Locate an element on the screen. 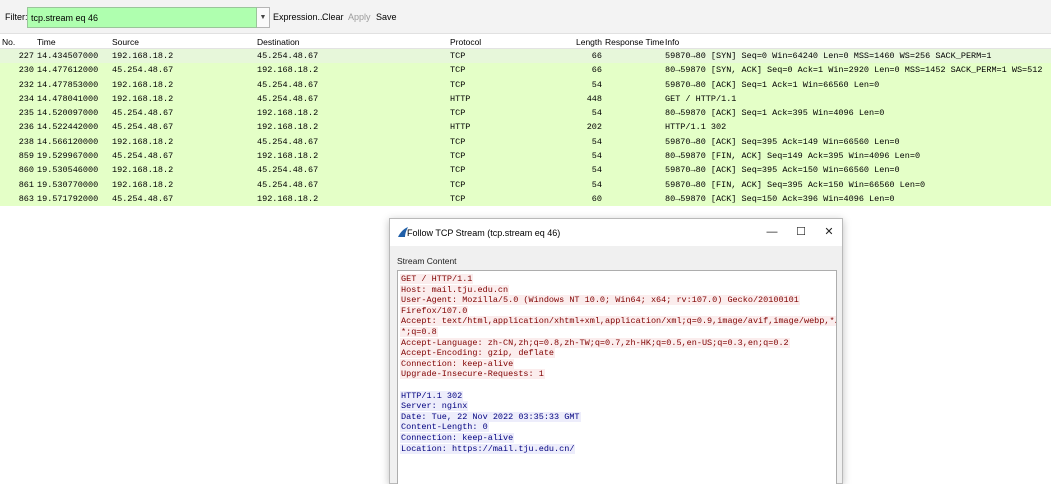 The width and height of the screenshot is (1051, 484). packet-time: 19.530770000 is located at coordinates (68, 184).